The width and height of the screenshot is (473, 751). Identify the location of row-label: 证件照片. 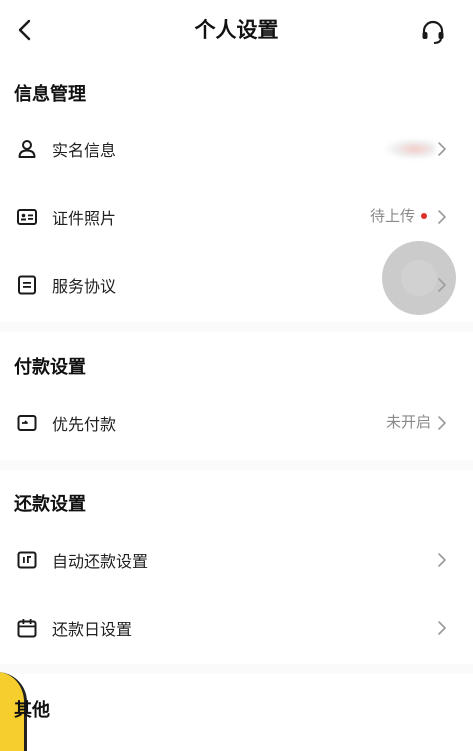
(84, 218).